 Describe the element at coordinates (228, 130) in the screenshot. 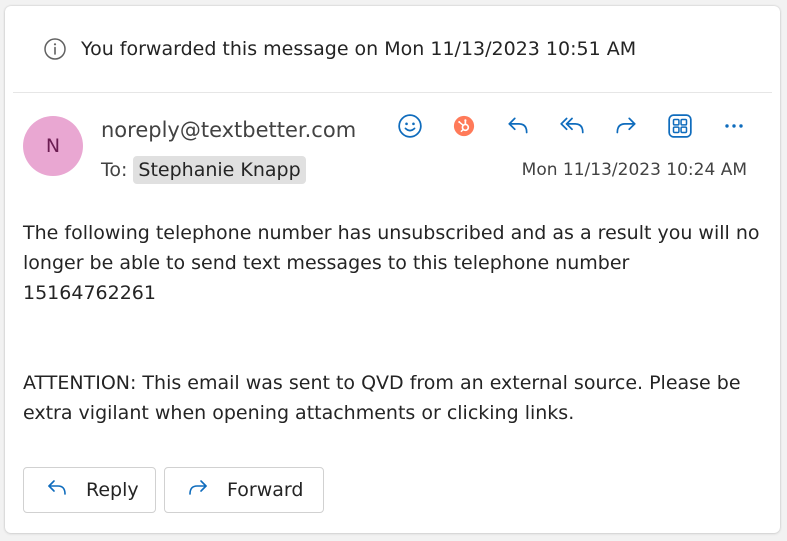

I see `sender-address: noreply@textbetter.com` at that location.